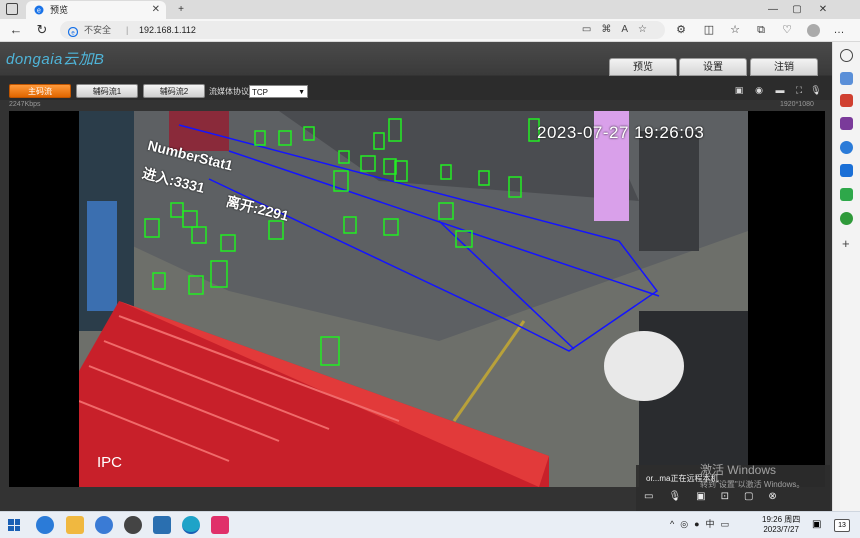  I want to click on shopping-icon, so click(846, 100).